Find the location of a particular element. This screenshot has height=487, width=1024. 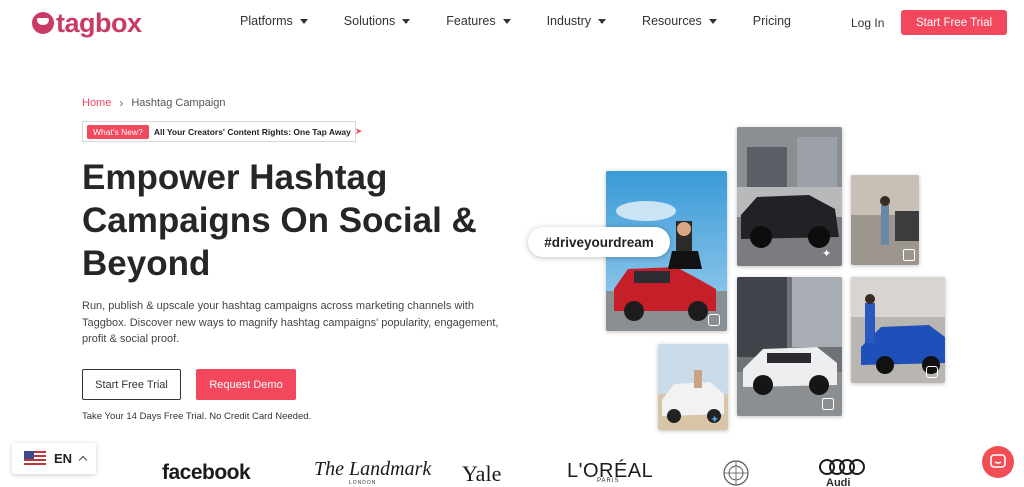

chat-button is located at coordinates (998, 462).